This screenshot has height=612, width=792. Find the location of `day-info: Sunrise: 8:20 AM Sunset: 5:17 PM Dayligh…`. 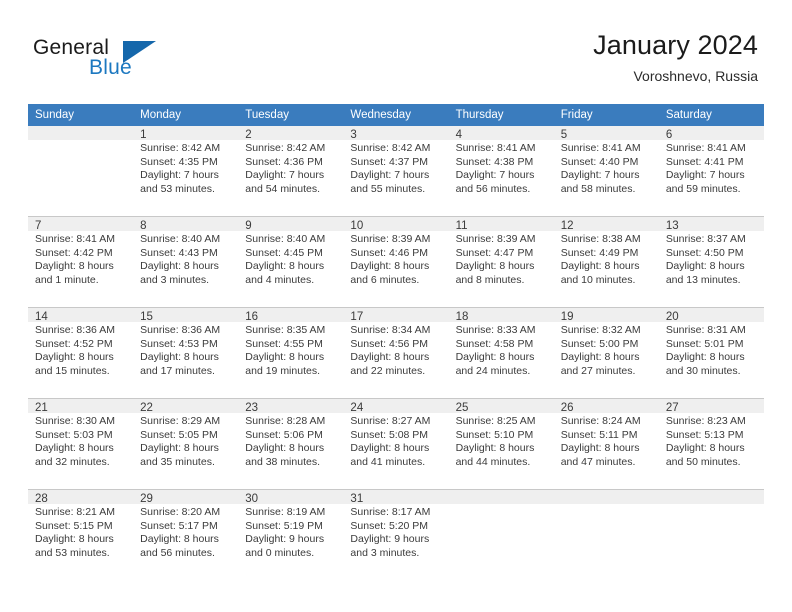

day-info: Sunrise: 8:20 AM Sunset: 5:17 PM Dayligh… is located at coordinates (185, 532).